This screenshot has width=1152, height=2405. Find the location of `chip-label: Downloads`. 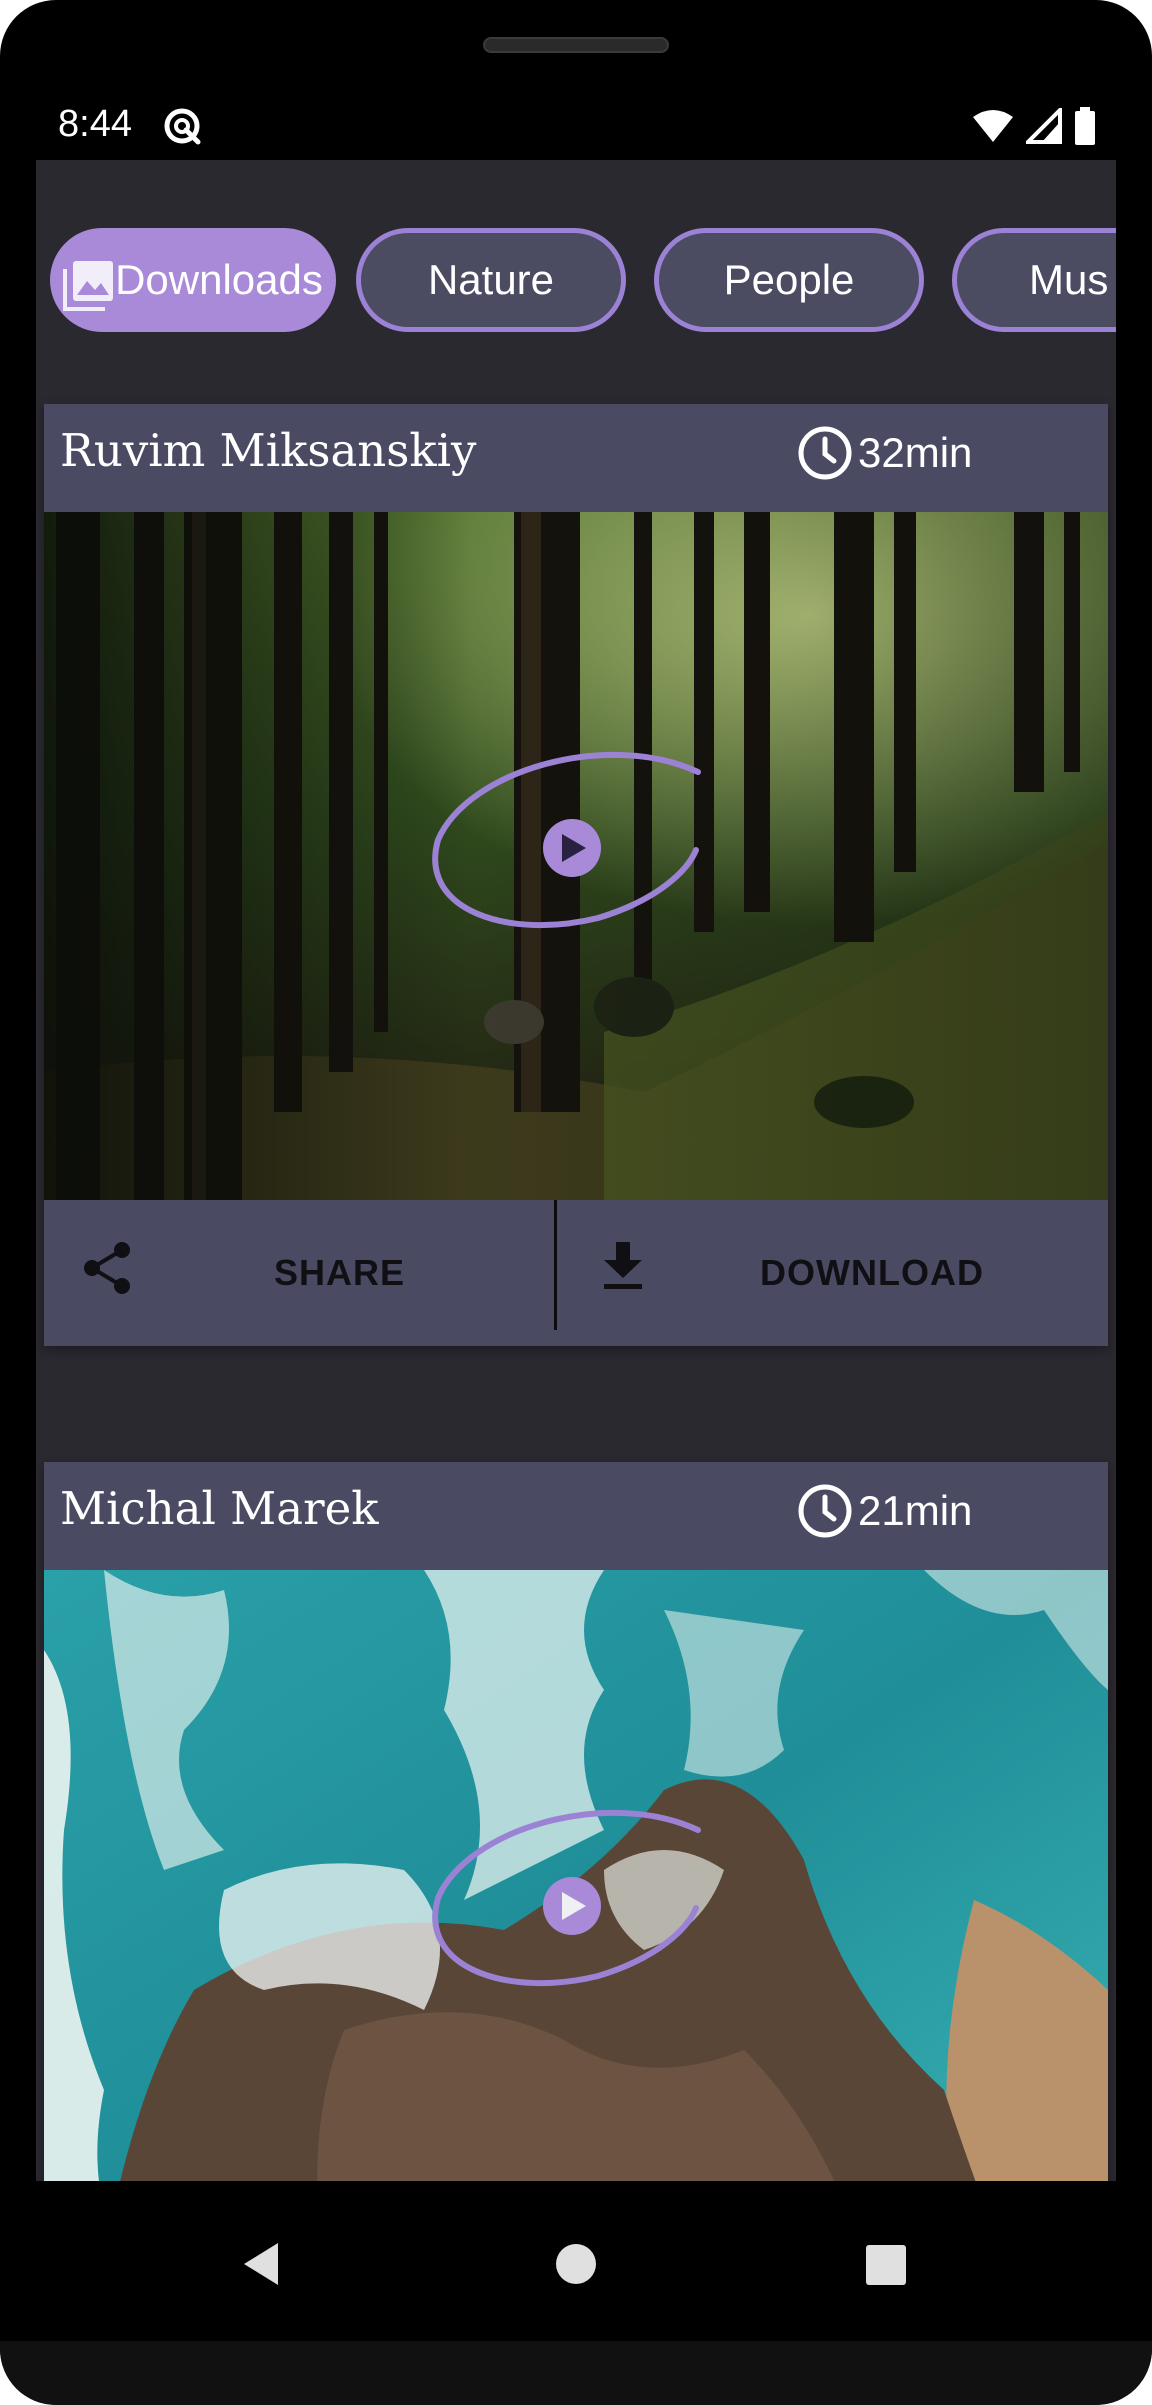

chip-label: Downloads is located at coordinates (219, 279).